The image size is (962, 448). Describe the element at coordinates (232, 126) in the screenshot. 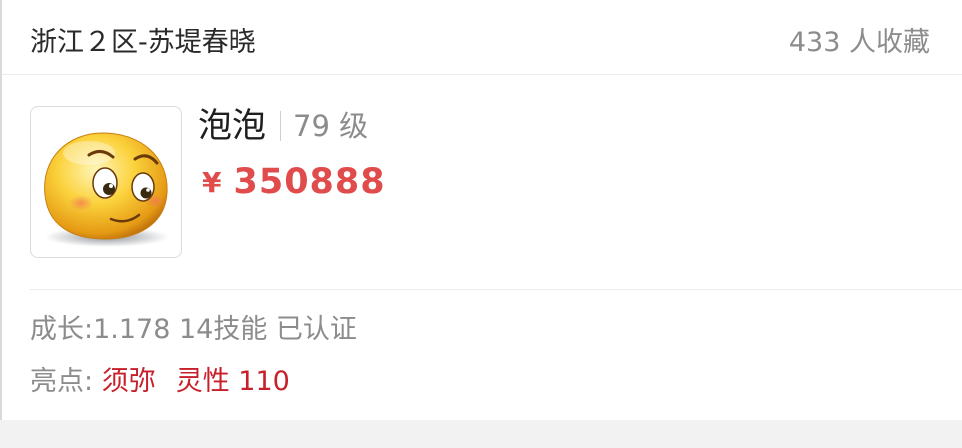

I see `pet-name: 泡泡` at that location.